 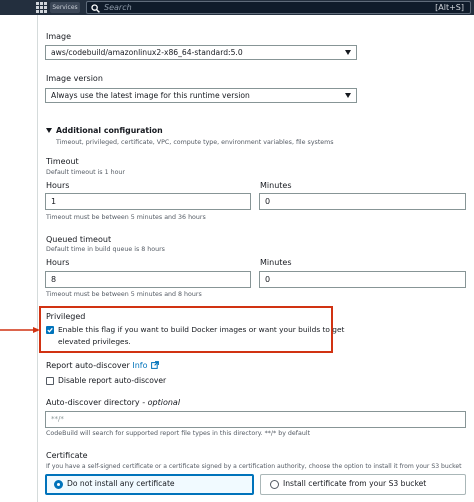 I want to click on expand-toggle-icon, so click(x=49, y=130).